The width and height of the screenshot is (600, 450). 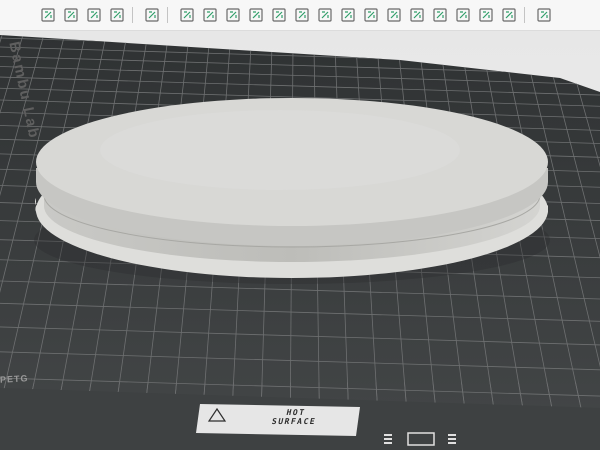 I want to click on move-button, so click(x=187, y=15).